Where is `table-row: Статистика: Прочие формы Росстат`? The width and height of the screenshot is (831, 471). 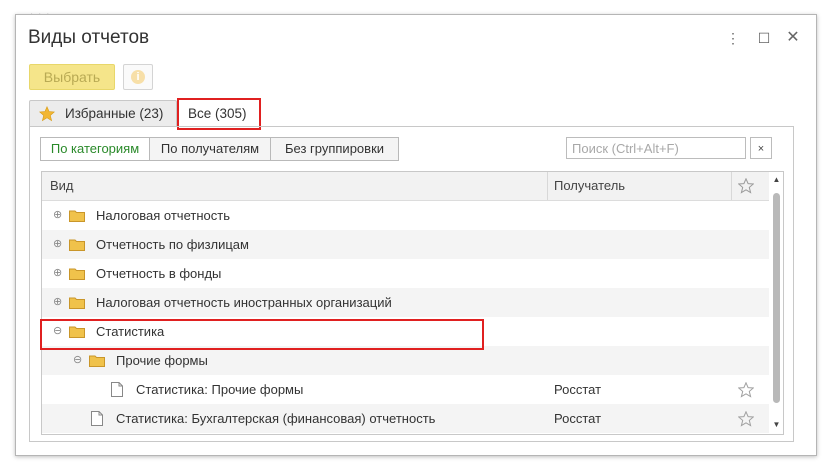 table-row: Статистика: Прочие формы Росстат is located at coordinates (405, 389).